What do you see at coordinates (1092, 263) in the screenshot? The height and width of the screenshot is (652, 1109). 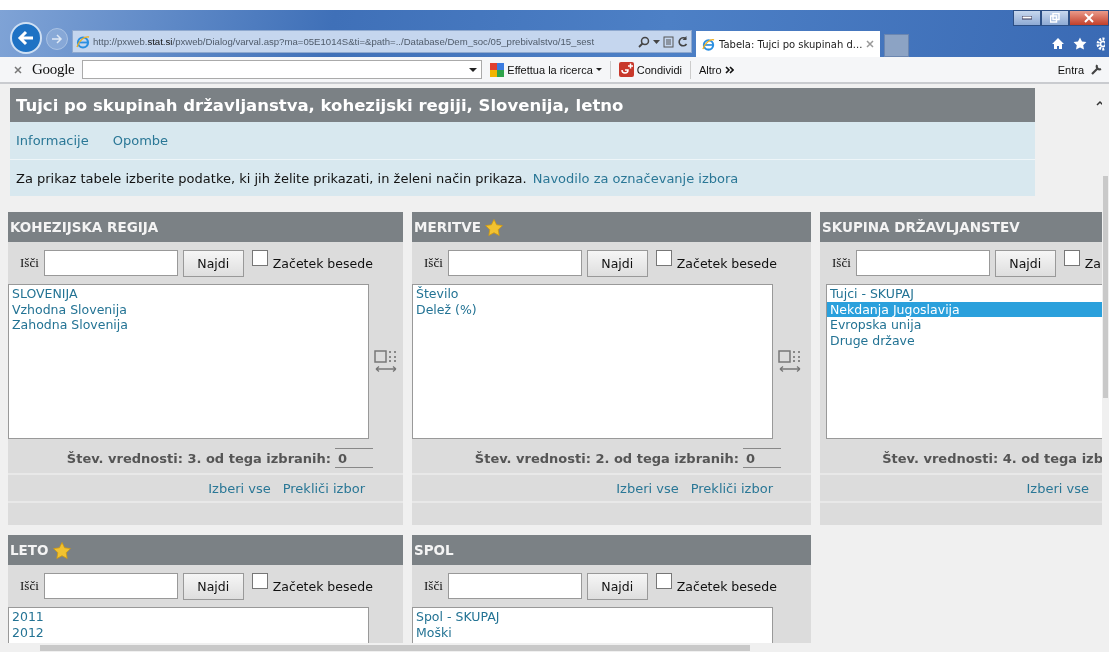 I see `checkbox-label: Za` at bounding box center [1092, 263].